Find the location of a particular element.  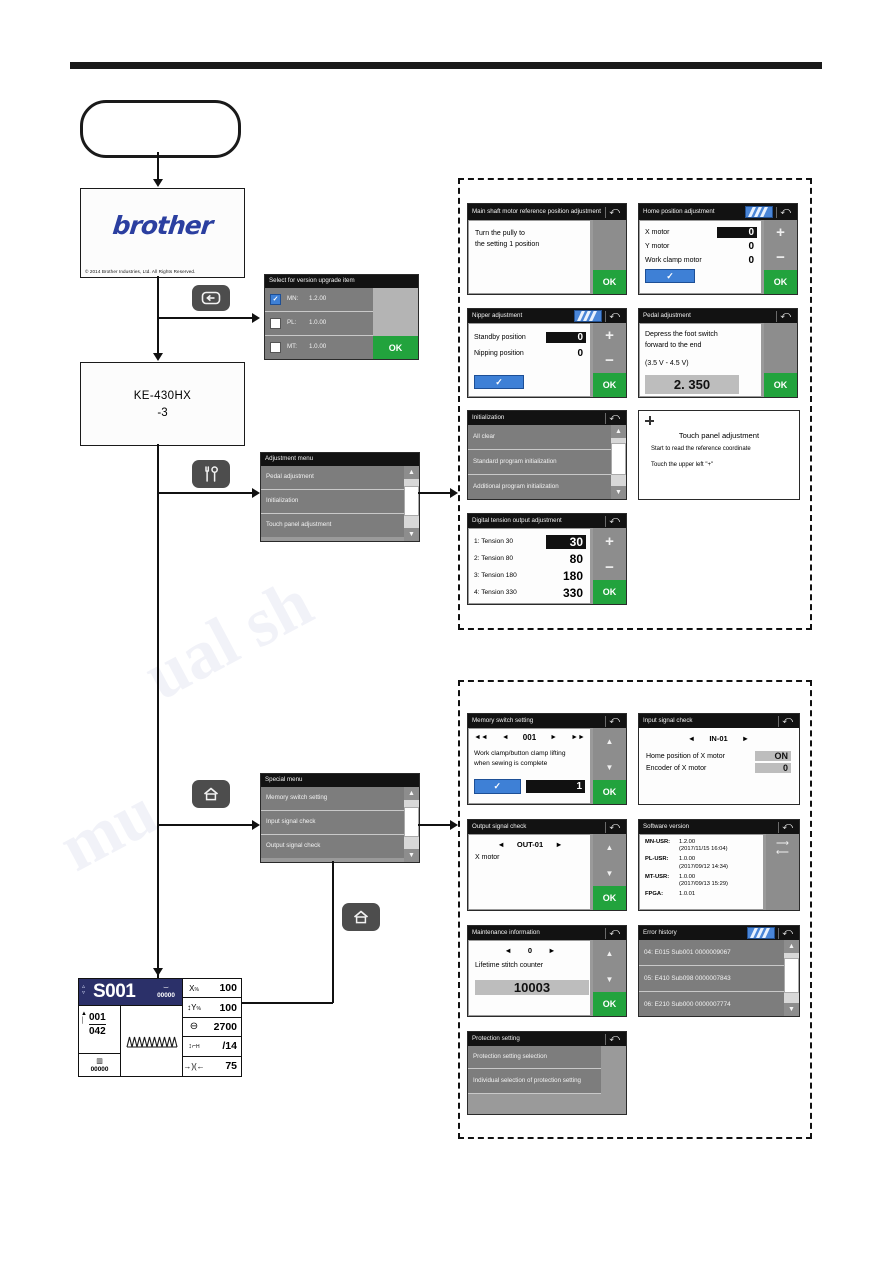

bobbin-counter-group: ⌣ 00000 is located at coordinates (166, 990).